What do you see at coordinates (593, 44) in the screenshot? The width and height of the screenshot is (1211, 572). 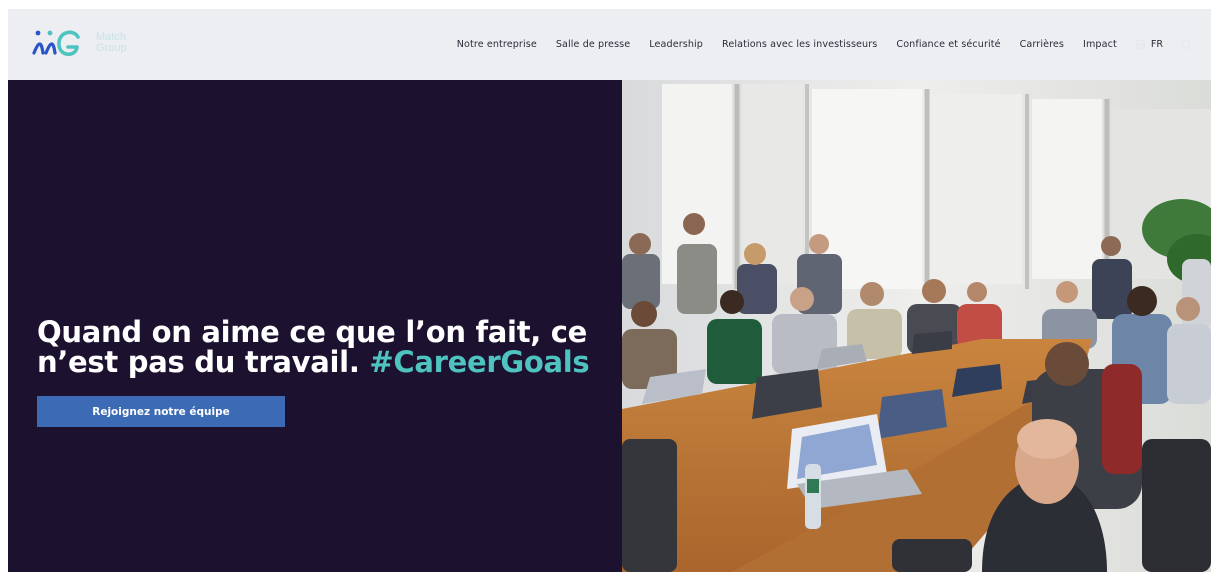 I see `nav-item-salle-de-presse: Salle de presse` at bounding box center [593, 44].